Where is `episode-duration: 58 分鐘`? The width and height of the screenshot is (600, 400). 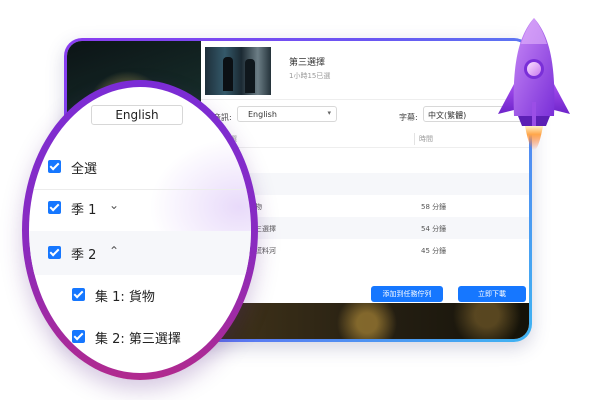
episode-duration: 58 分鐘 is located at coordinates (434, 207).